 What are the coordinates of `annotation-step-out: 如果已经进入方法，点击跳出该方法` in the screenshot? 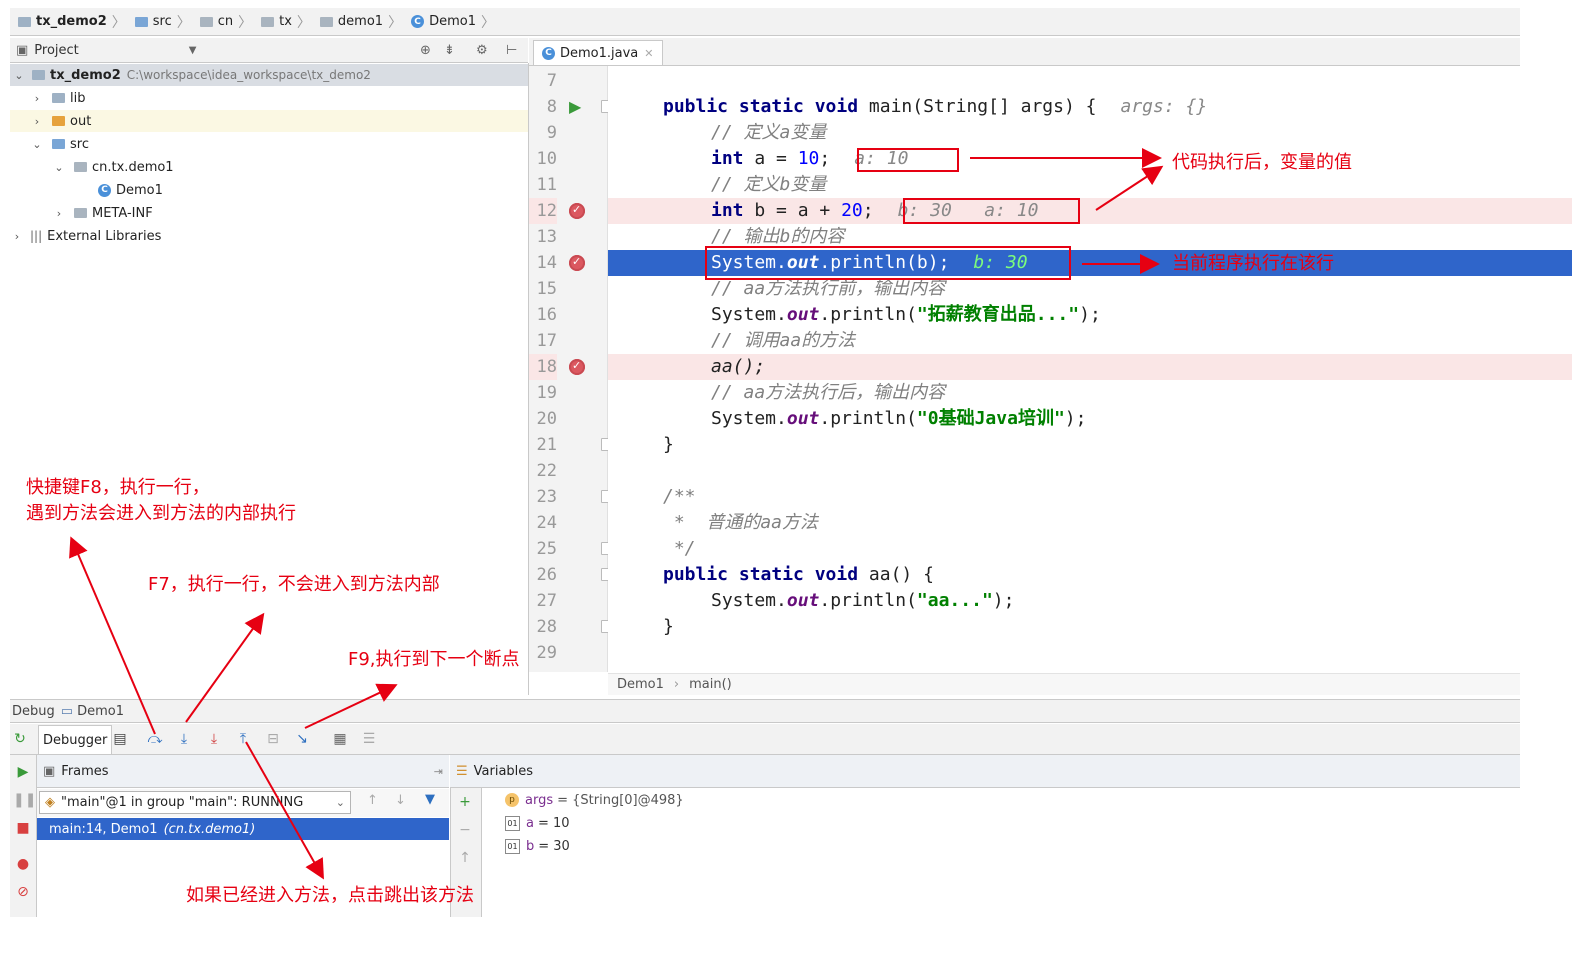 It's located at (330, 895).